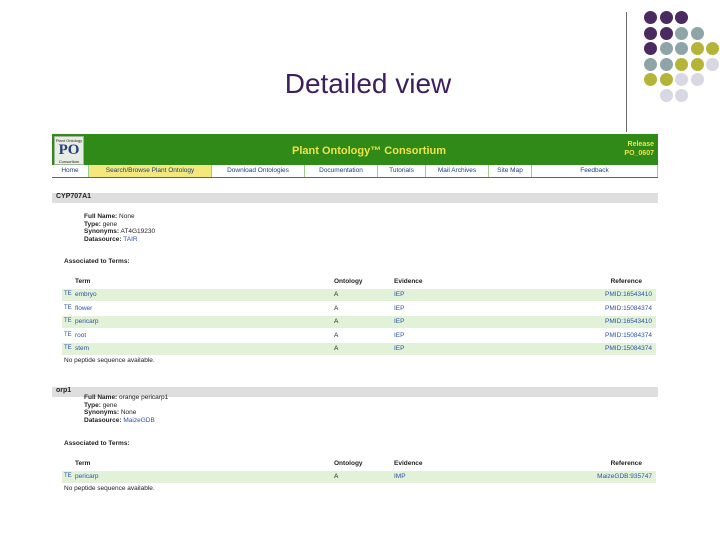 The image size is (720, 540). I want to click on detail-synonyms: Synonyms: None, so click(126, 413).